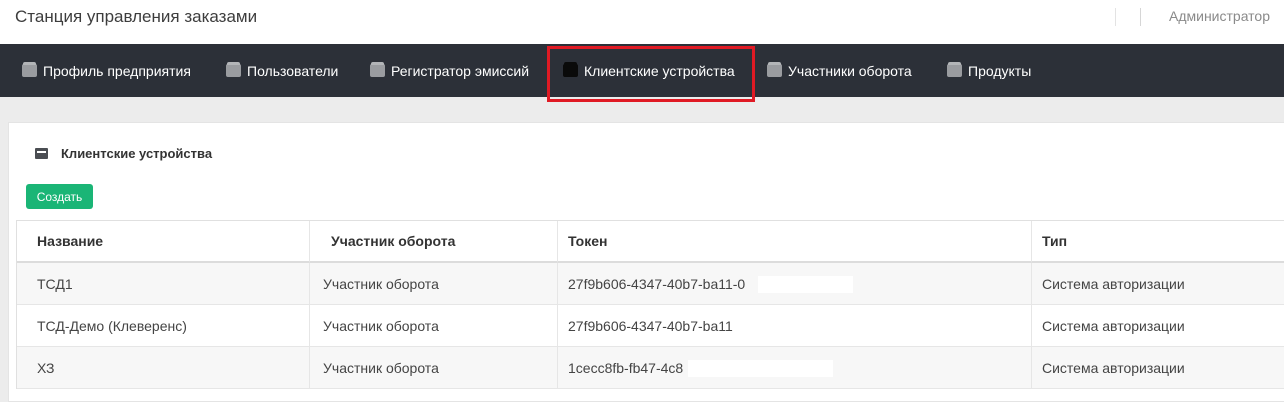 The width and height of the screenshot is (1284, 402). What do you see at coordinates (163, 326) in the screenshot?
I see `cell-name: ТСД-Демо (Клеверенс)` at bounding box center [163, 326].